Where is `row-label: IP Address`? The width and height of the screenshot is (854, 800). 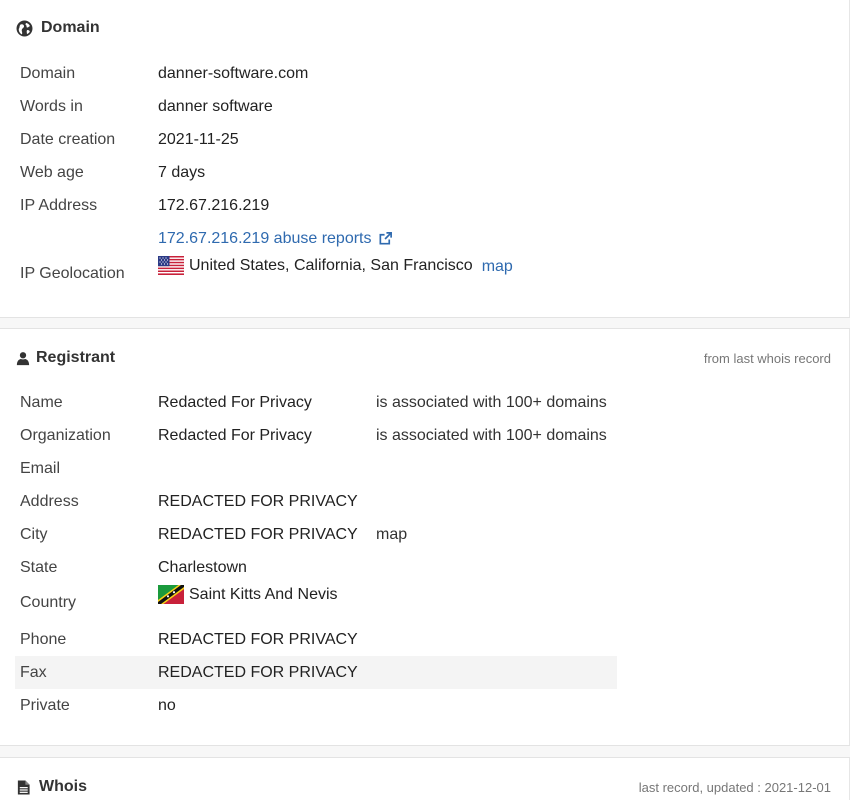
row-label: IP Address is located at coordinates (59, 205).